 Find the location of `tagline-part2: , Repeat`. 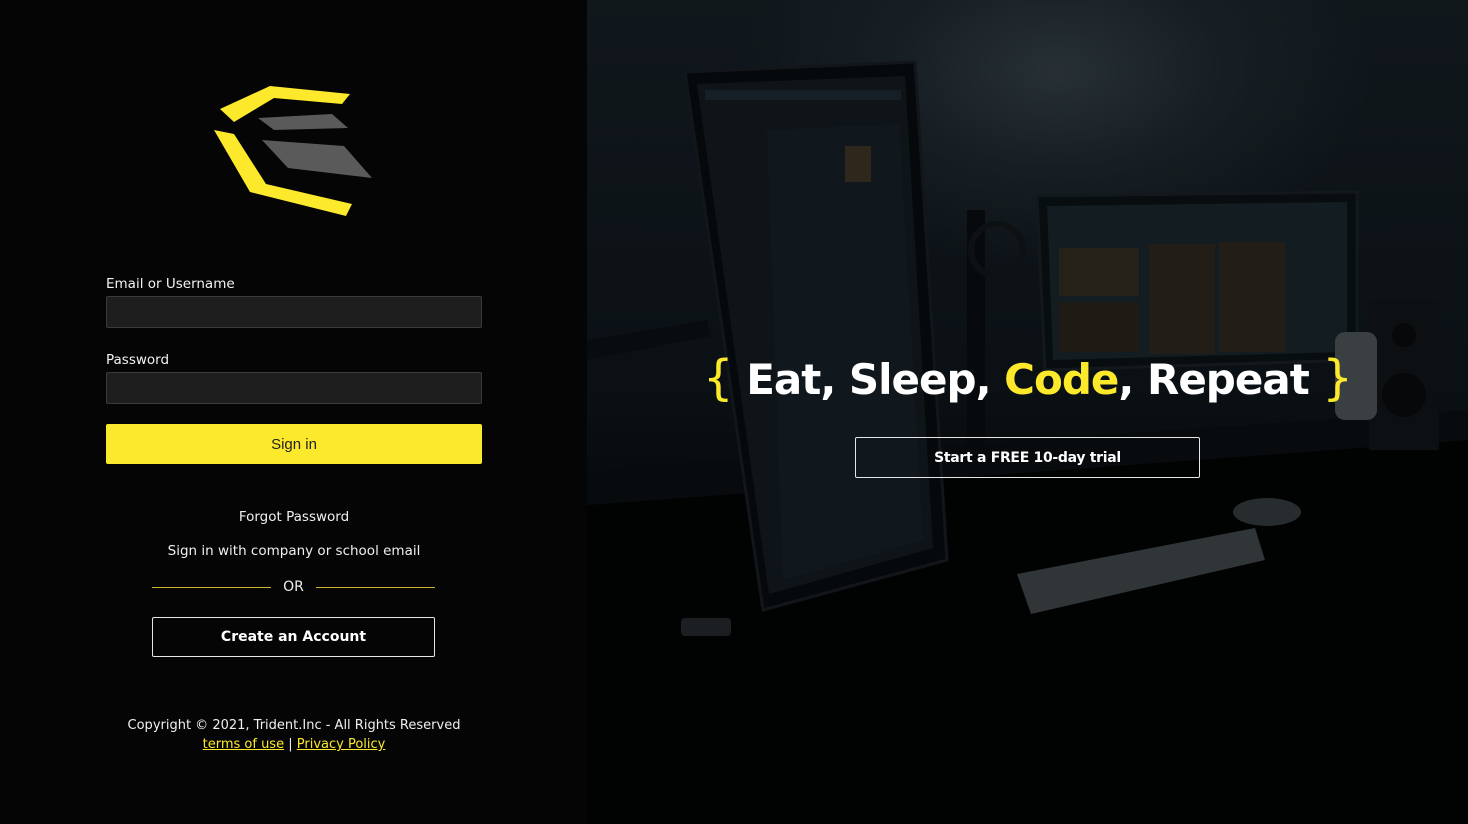

tagline-part2: , Repeat is located at coordinates (1213, 379).